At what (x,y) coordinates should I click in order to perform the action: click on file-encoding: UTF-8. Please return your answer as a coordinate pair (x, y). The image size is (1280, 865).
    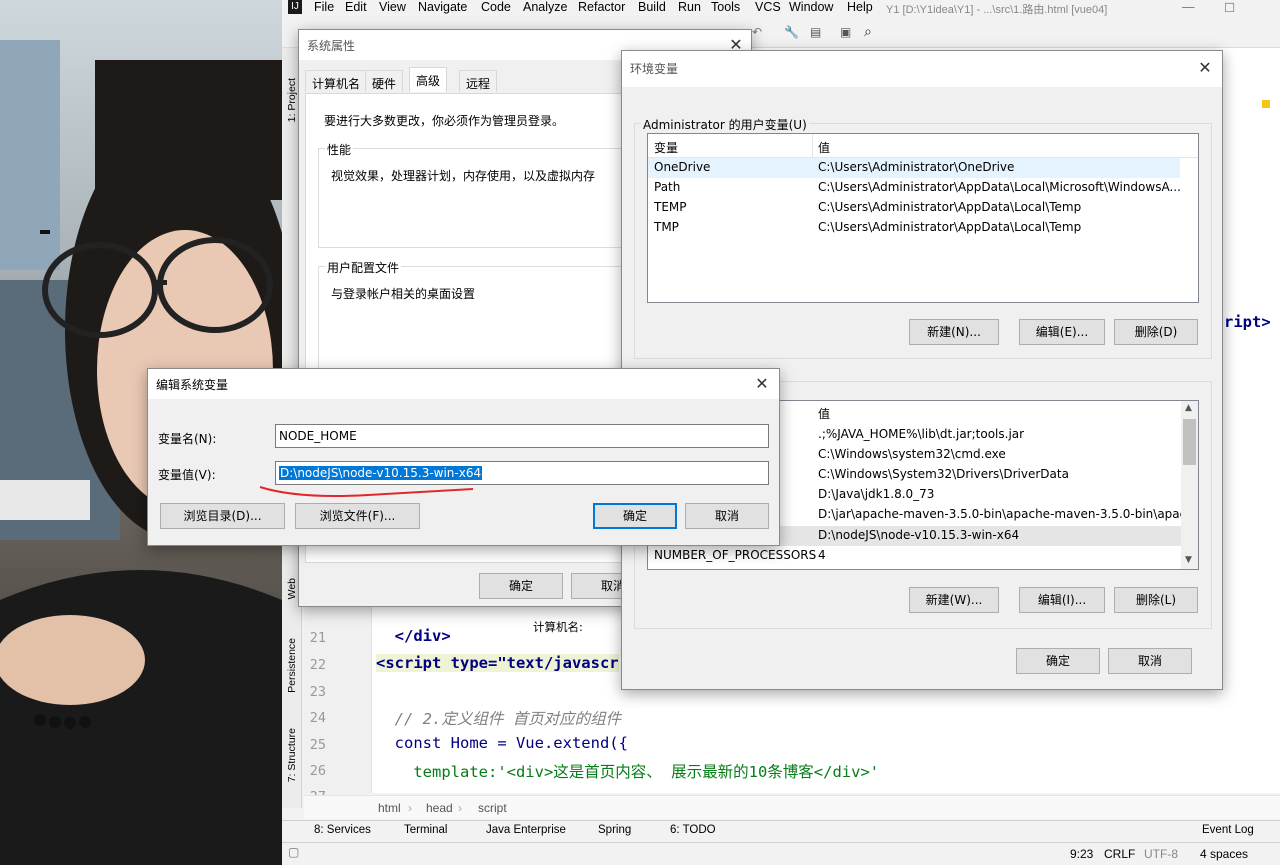
    Looking at the image, I should click on (1161, 854).